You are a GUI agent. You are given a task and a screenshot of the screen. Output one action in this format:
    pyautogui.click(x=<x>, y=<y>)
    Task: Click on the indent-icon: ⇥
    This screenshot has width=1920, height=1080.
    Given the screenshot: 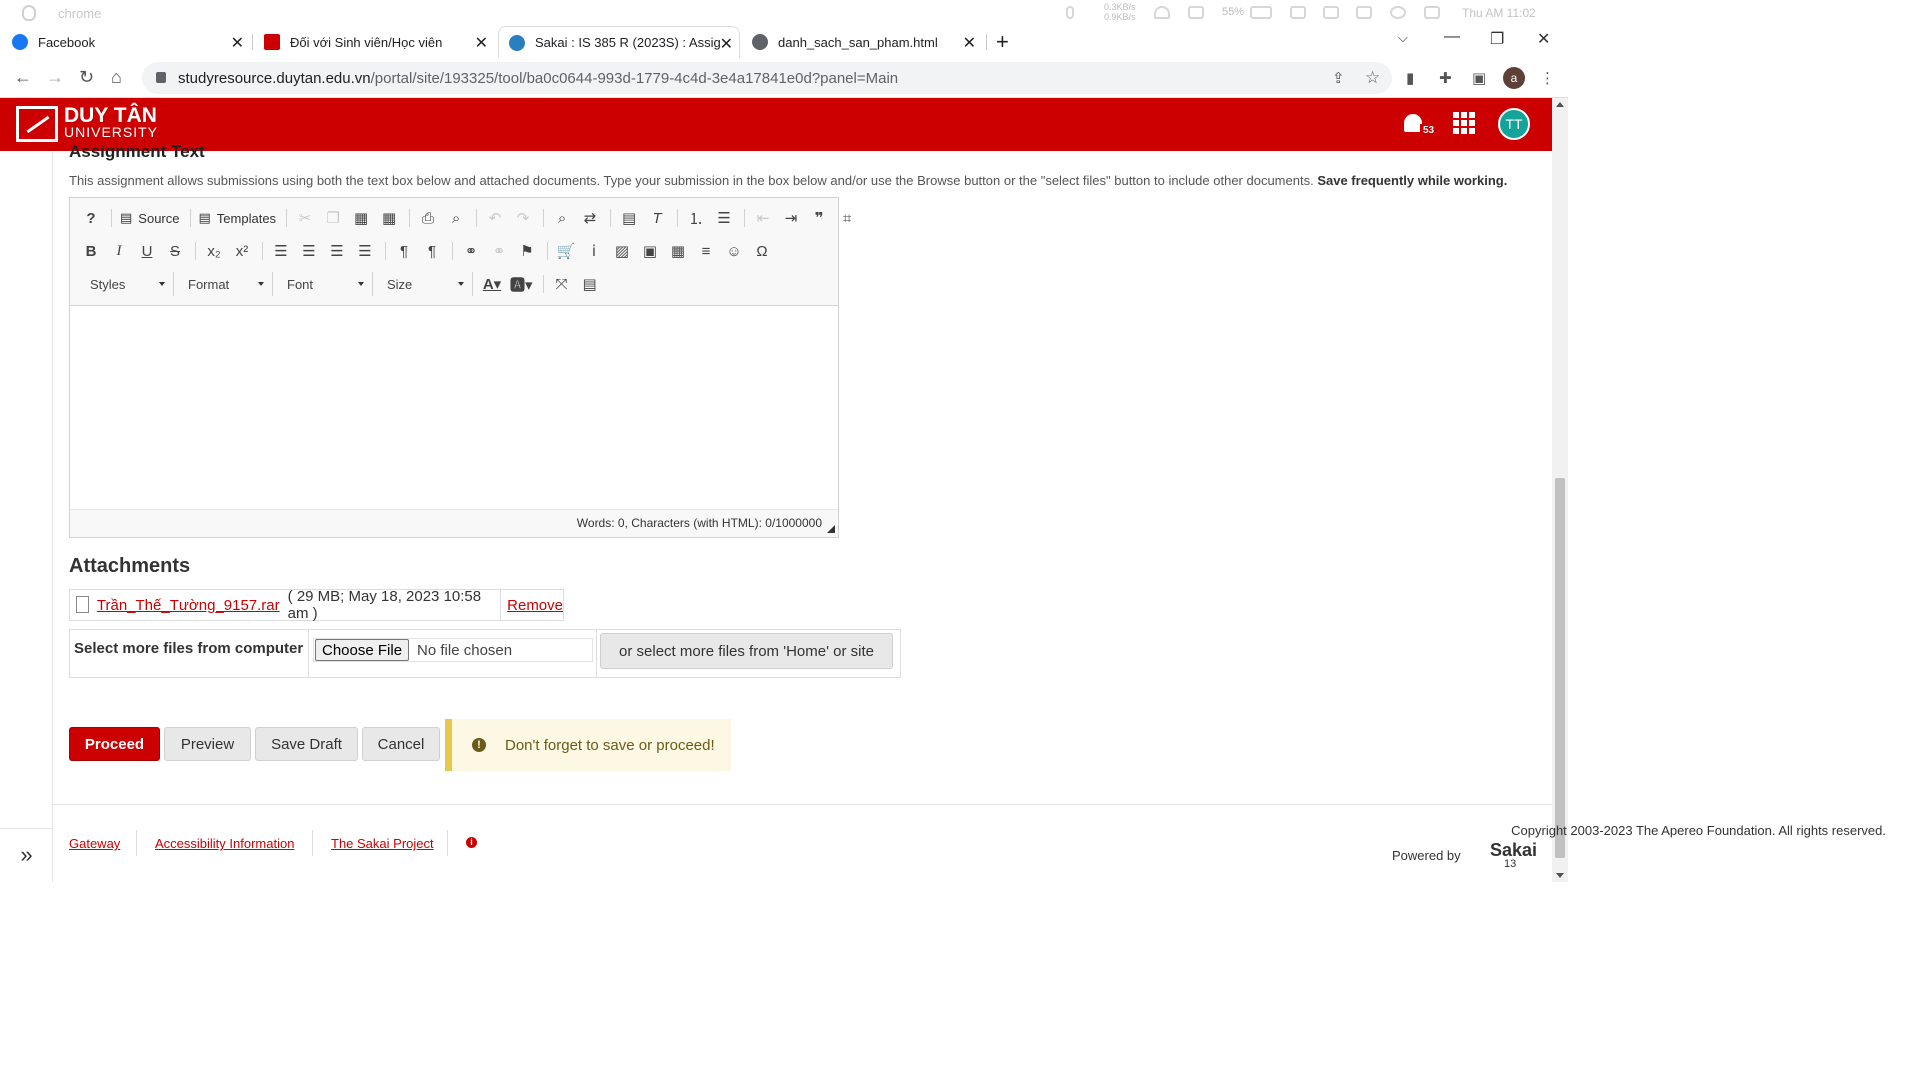 What is the action you would take?
    pyautogui.click(x=791, y=218)
    